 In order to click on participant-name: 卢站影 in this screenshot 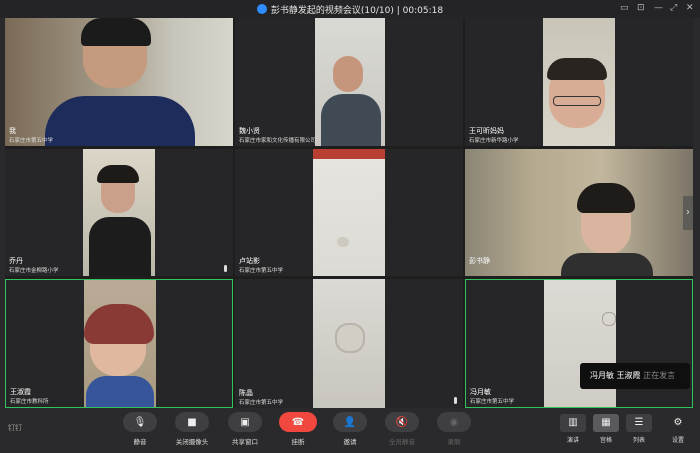, I will do `click(249, 261)`.